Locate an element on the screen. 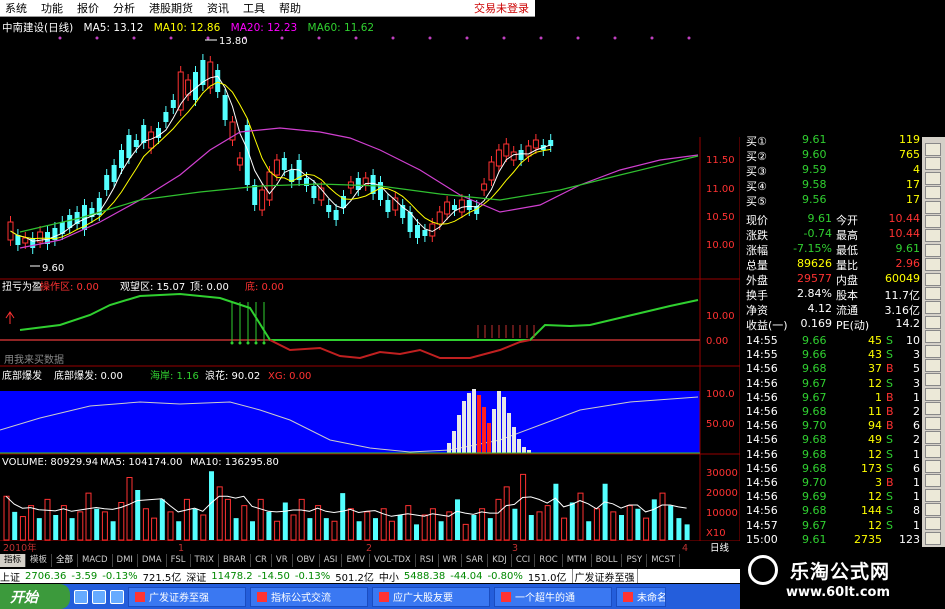  zoom-in-icon is located at coordinates (933, 265).